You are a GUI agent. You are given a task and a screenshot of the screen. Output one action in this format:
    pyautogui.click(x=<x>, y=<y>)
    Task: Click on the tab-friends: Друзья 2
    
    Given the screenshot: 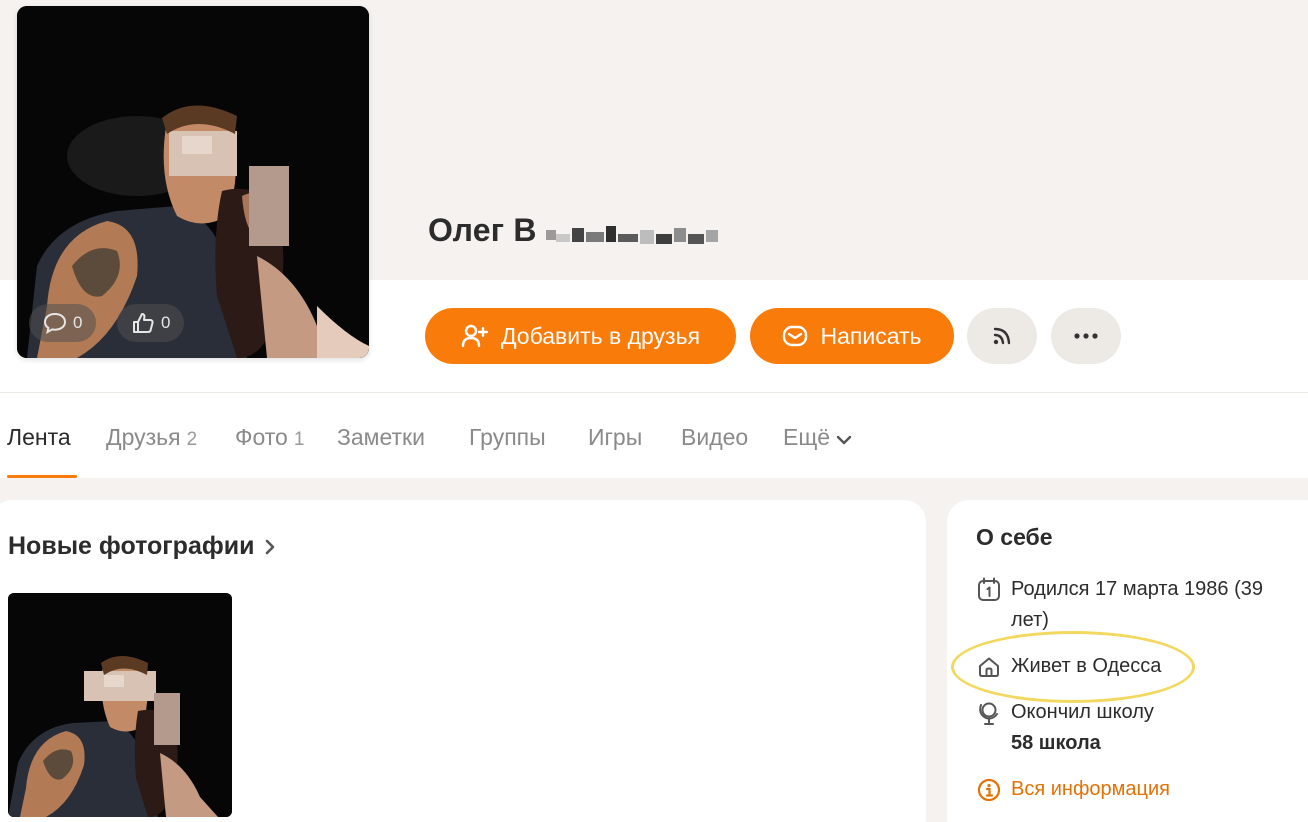 What is the action you would take?
    pyautogui.click(x=151, y=437)
    